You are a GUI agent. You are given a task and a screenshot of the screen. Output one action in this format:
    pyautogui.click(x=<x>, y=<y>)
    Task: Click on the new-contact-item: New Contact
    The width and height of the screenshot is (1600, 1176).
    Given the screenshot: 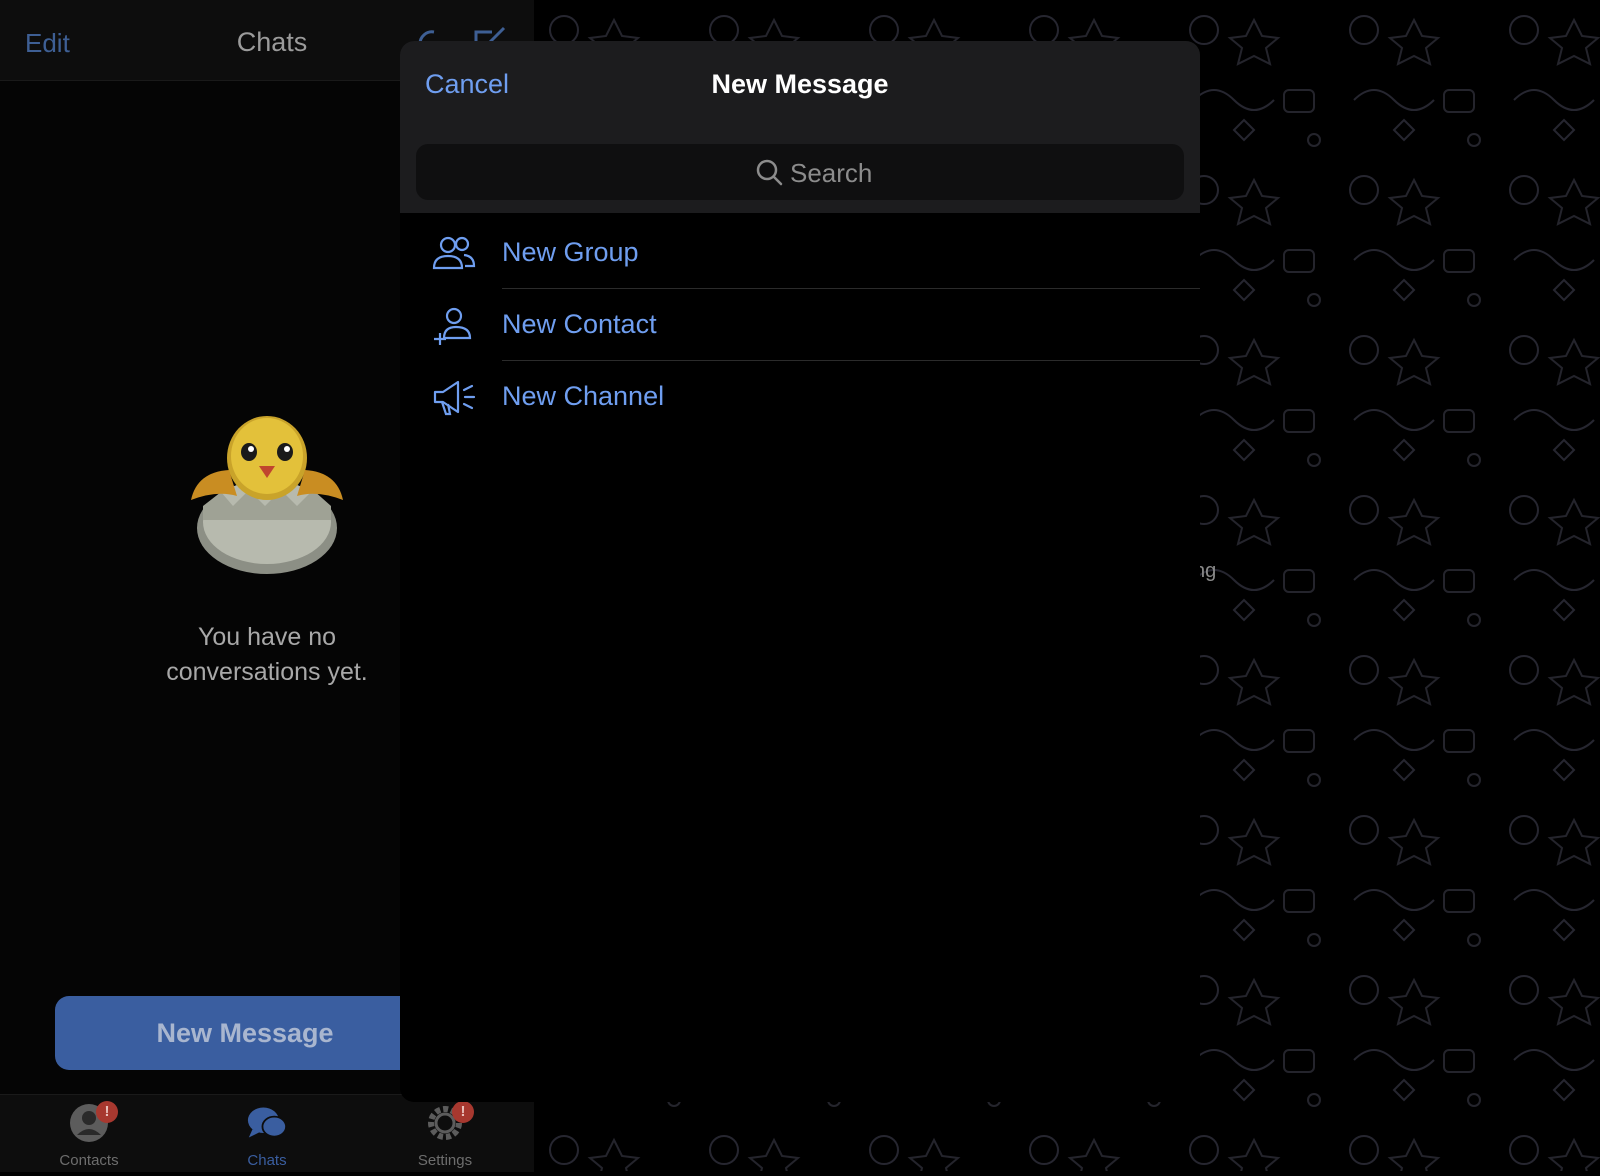 What is the action you would take?
    pyautogui.click(x=800, y=325)
    